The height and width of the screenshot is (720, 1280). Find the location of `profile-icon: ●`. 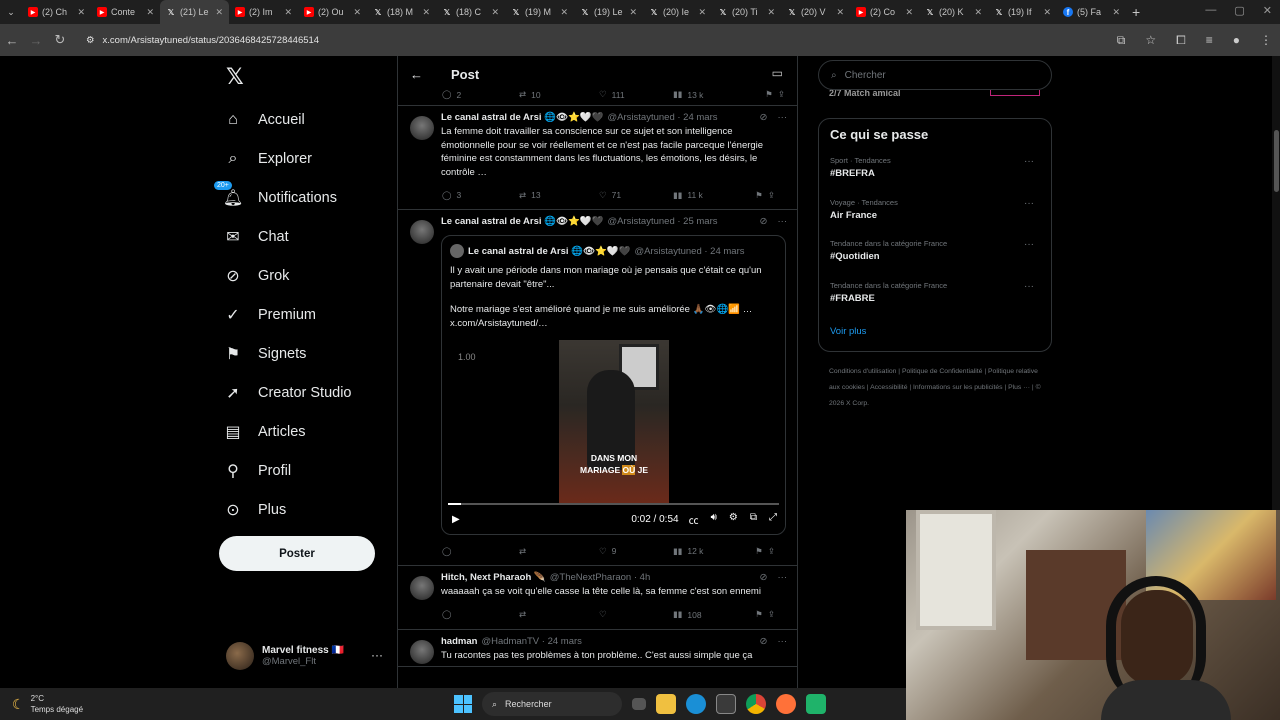

profile-icon: ● is located at coordinates (1236, 40).